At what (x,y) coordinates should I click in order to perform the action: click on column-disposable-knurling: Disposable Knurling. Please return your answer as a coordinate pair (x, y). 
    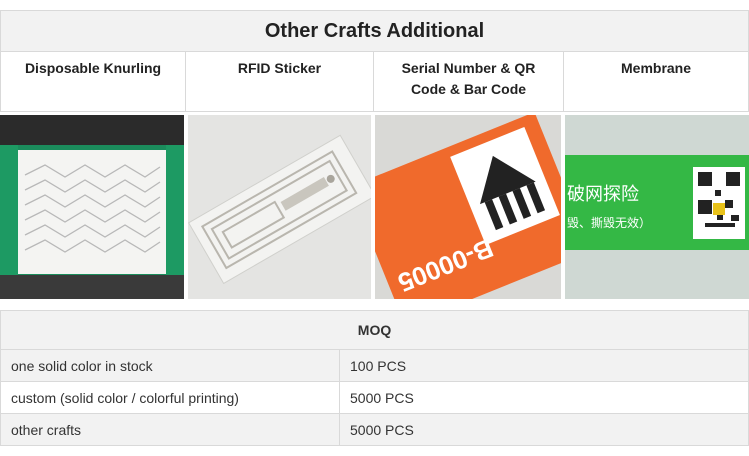
    Looking at the image, I should click on (93, 81).